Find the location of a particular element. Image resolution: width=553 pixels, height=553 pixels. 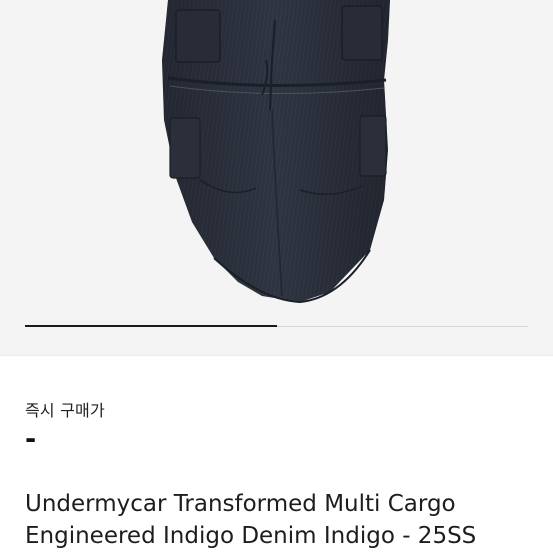

gallery-progress-fill is located at coordinates (151, 326).